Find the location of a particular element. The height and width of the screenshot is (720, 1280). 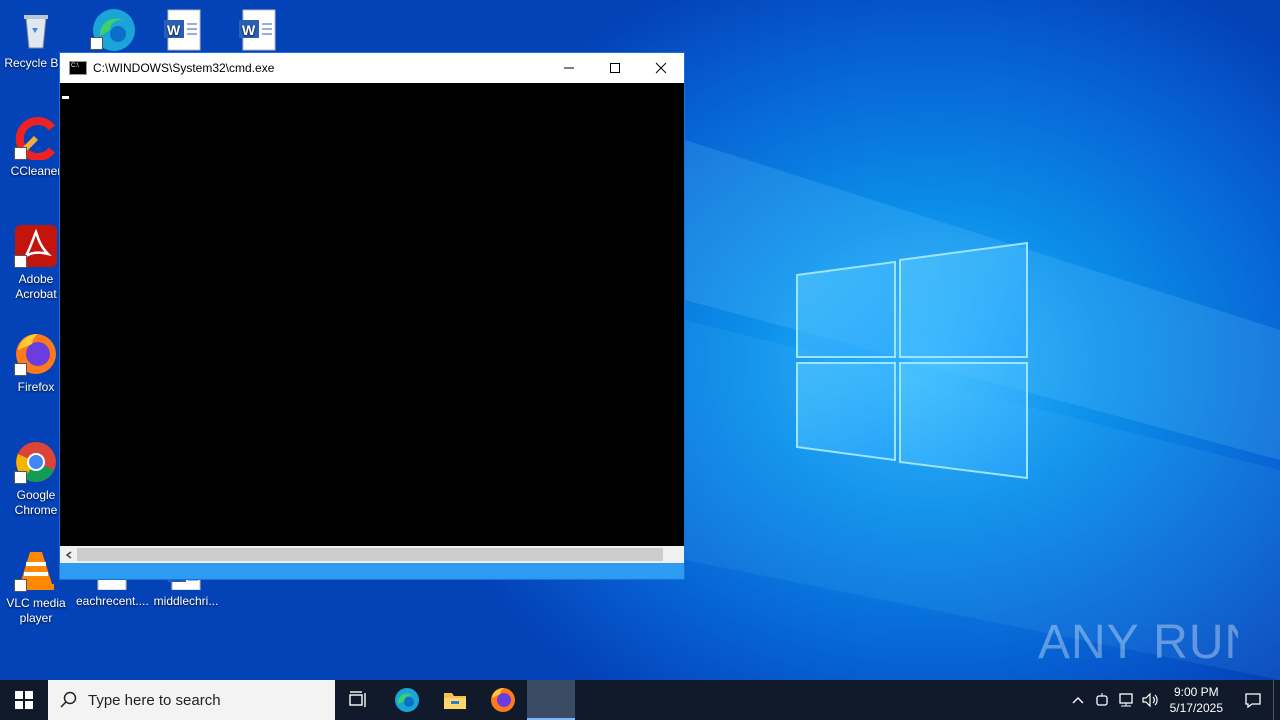

recycle-bin-icon is located at coordinates (36, 30).